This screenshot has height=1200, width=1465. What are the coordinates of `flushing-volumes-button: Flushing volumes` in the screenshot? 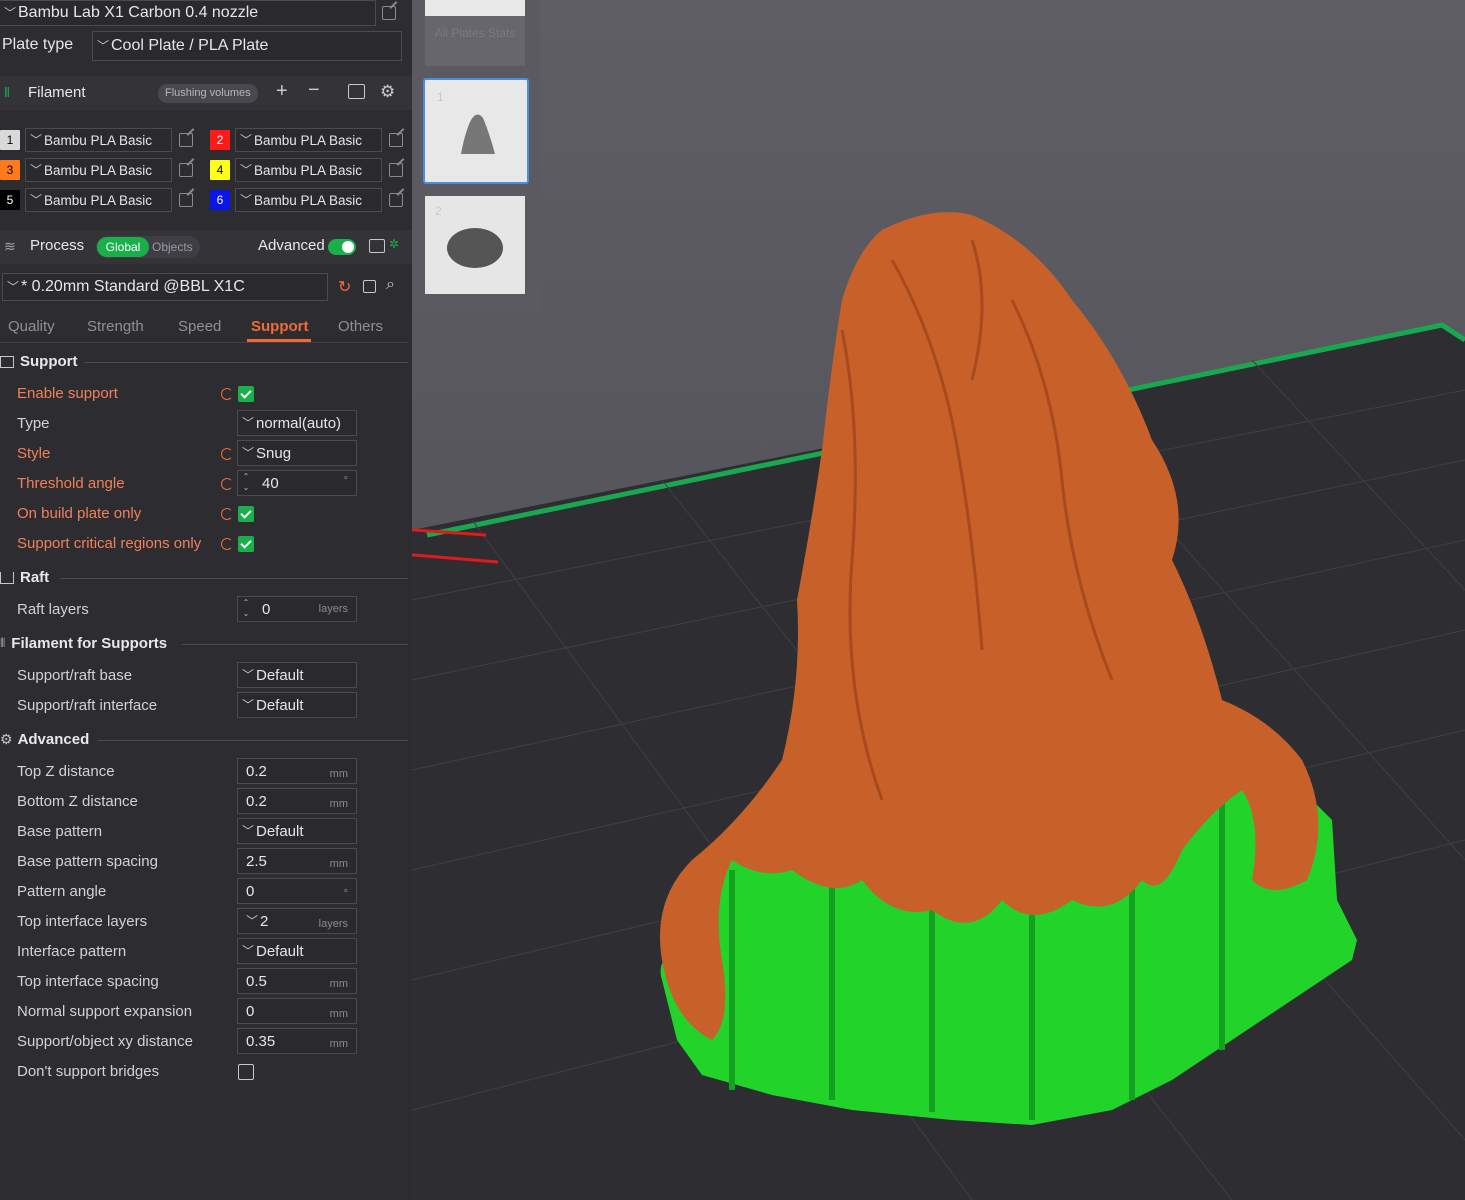 It's located at (208, 93).